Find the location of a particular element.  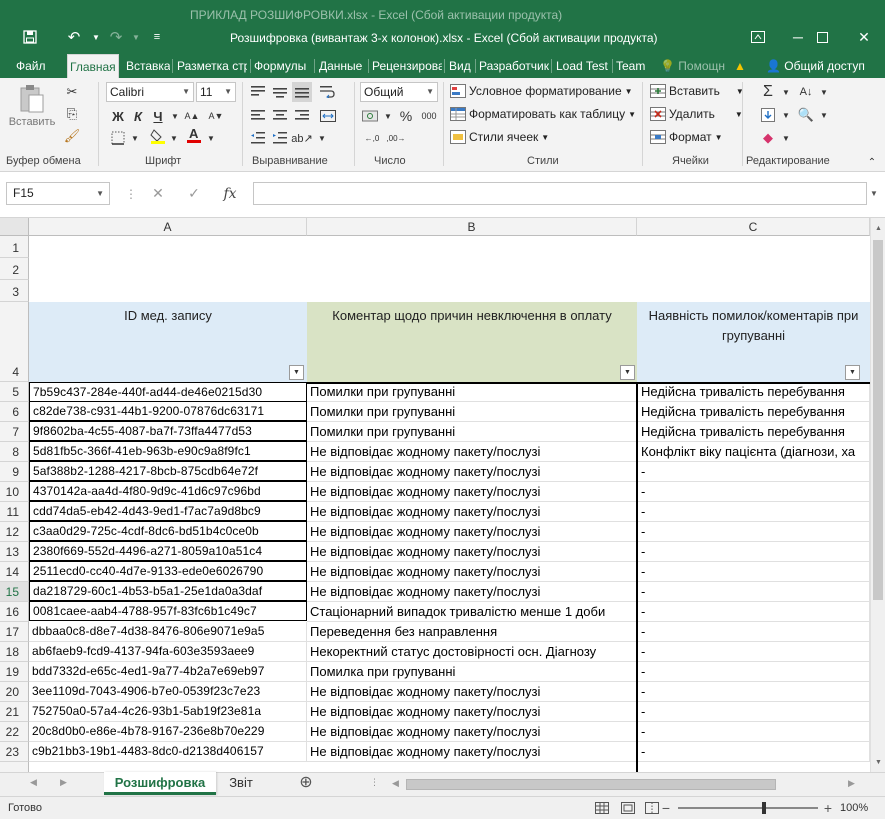

copy-icon: ⎘ is located at coordinates (72, 114).